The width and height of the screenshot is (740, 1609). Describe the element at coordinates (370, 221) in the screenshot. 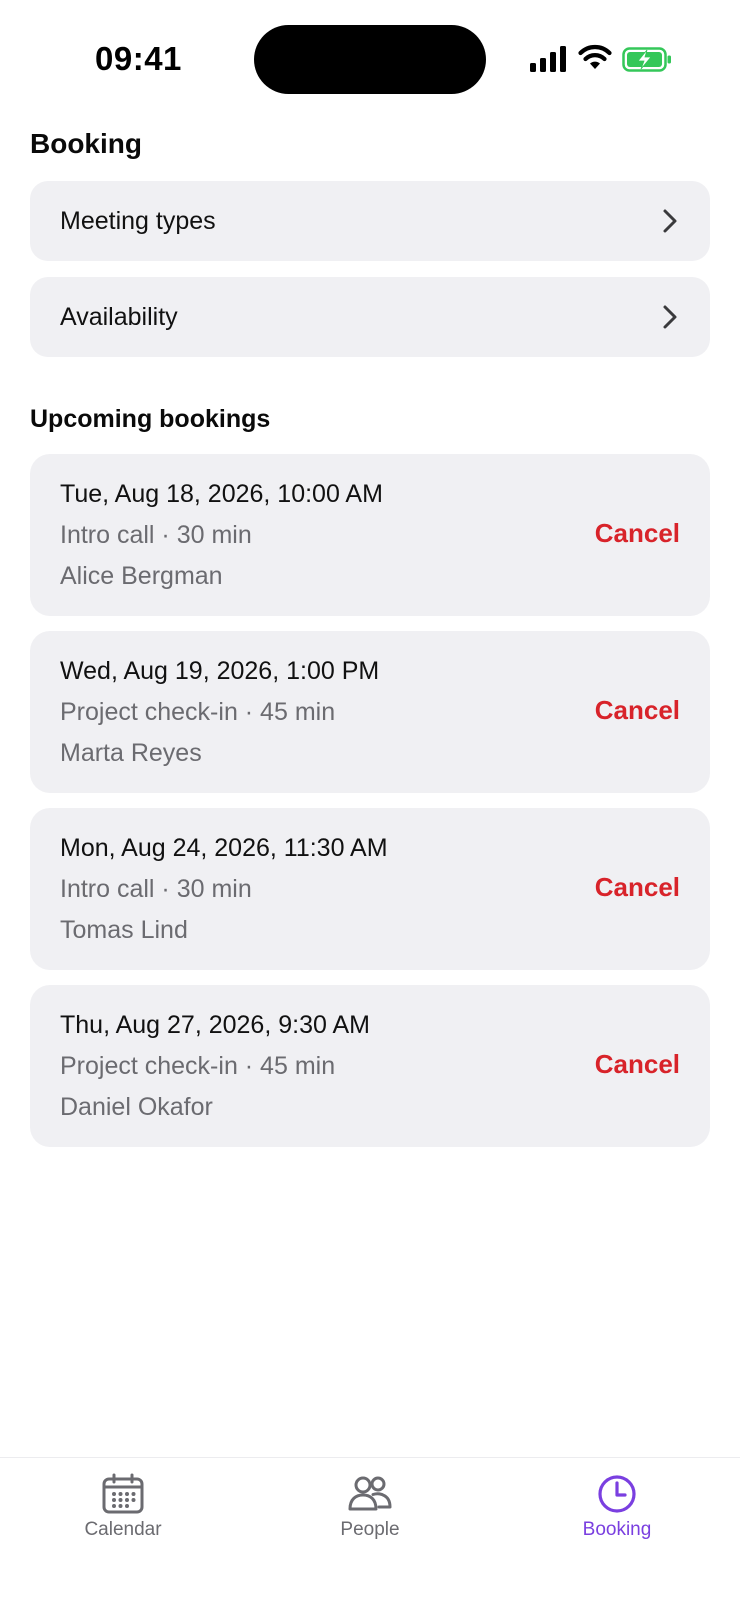

I see `meeting-types-row: Meeting types` at that location.